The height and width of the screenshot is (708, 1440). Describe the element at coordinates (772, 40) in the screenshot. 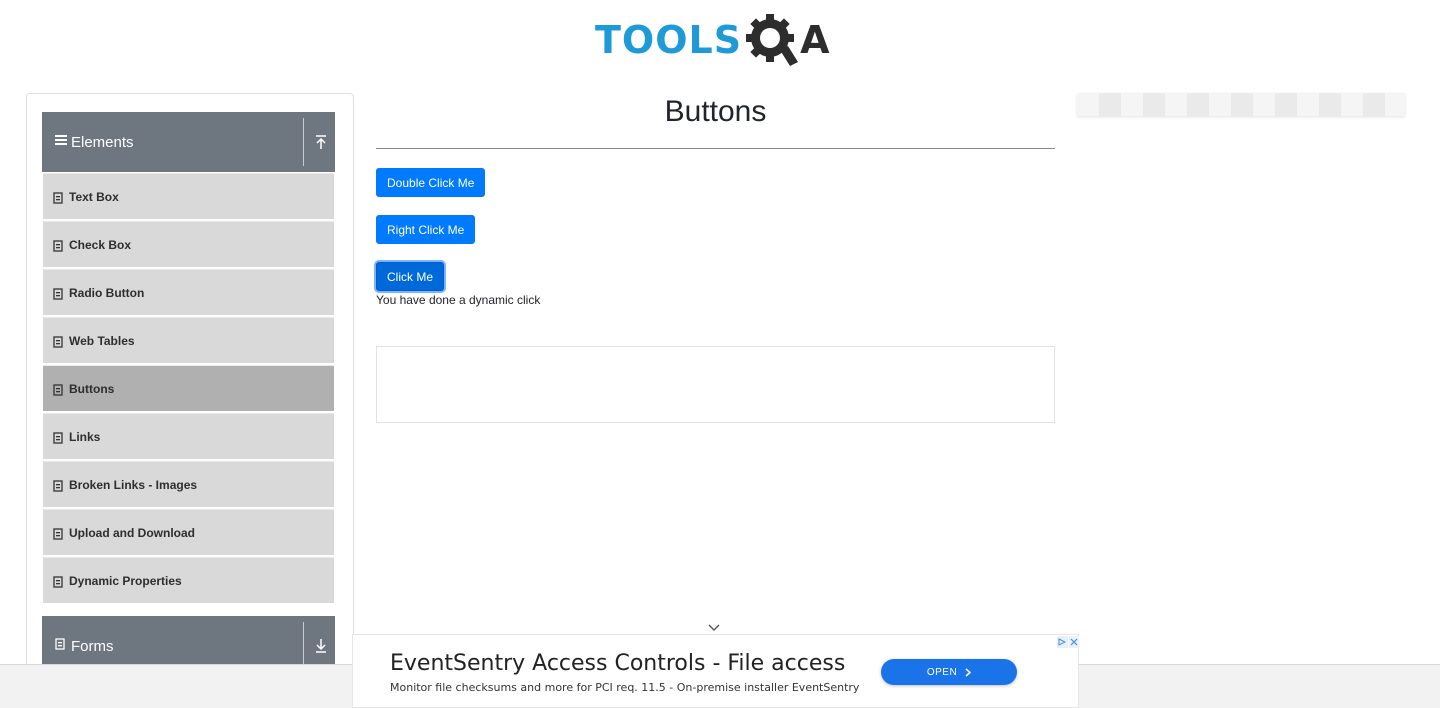

I see `gear-q-icon` at that location.